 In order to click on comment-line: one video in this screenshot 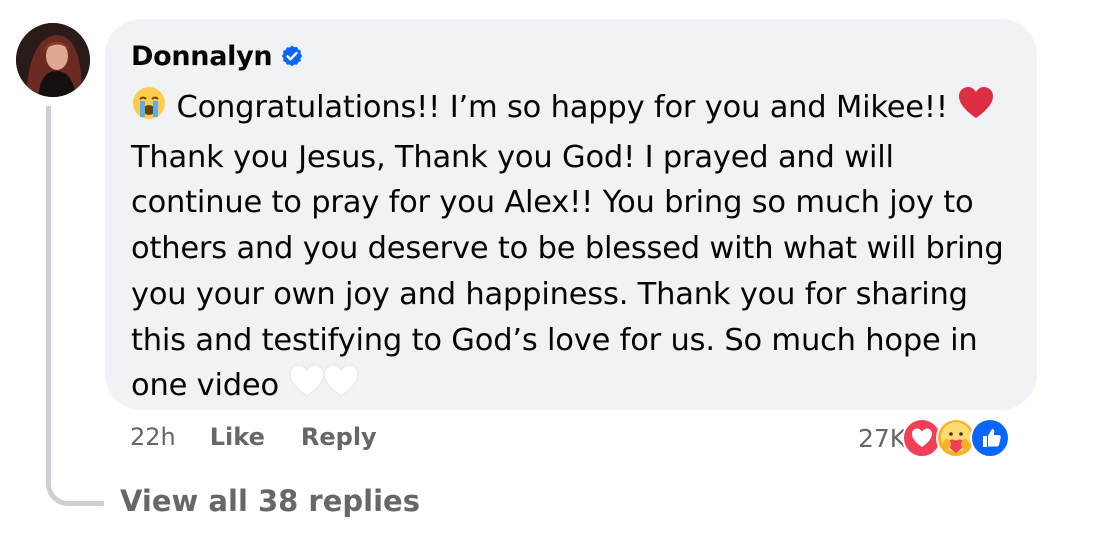, I will do `click(572, 388)`.